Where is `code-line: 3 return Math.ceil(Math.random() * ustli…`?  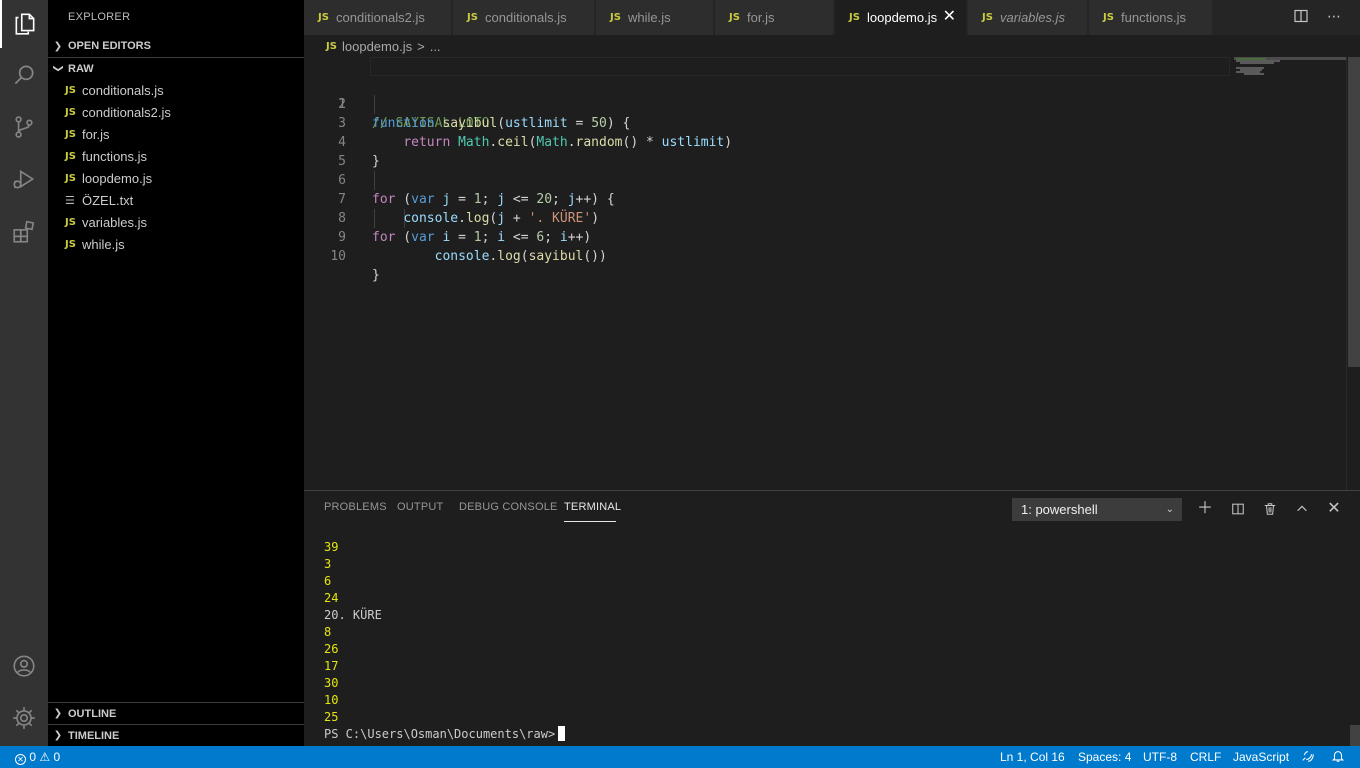
code-line: 3 return Math.ceil(Math.random() * ustli… is located at coordinates (769, 122).